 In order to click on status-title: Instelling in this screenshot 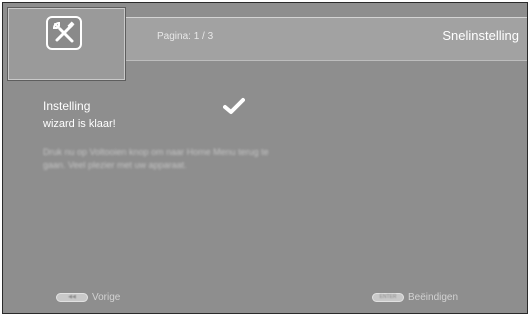, I will do `click(67, 106)`.